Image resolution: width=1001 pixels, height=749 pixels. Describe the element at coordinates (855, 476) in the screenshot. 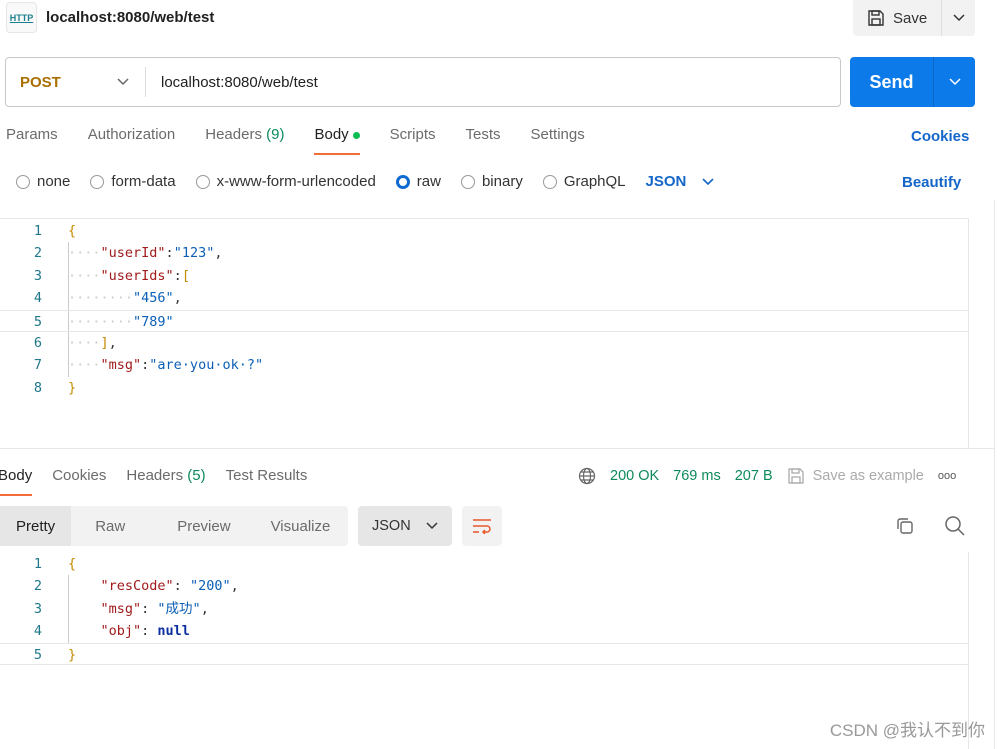

I see `save-as-example-button: Save as example` at that location.